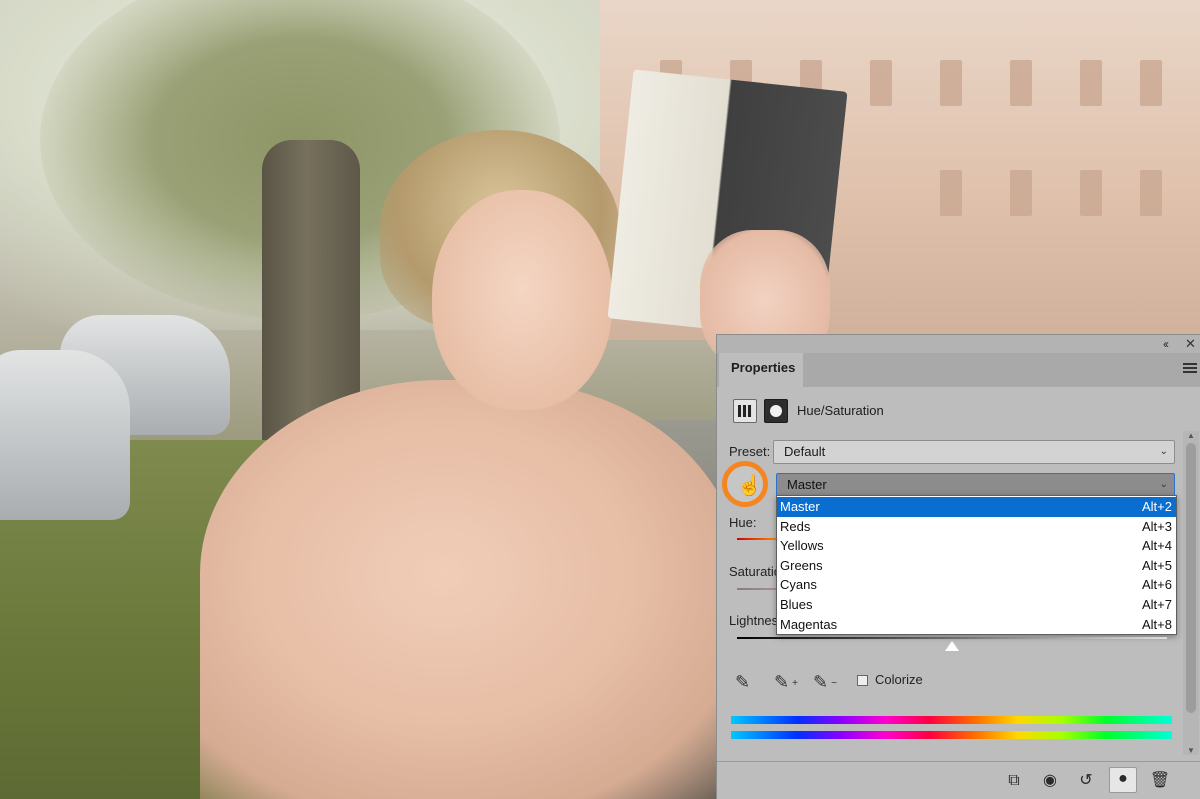 Image resolution: width=1200 pixels, height=799 pixels. I want to click on parked-car, so click(65, 435).